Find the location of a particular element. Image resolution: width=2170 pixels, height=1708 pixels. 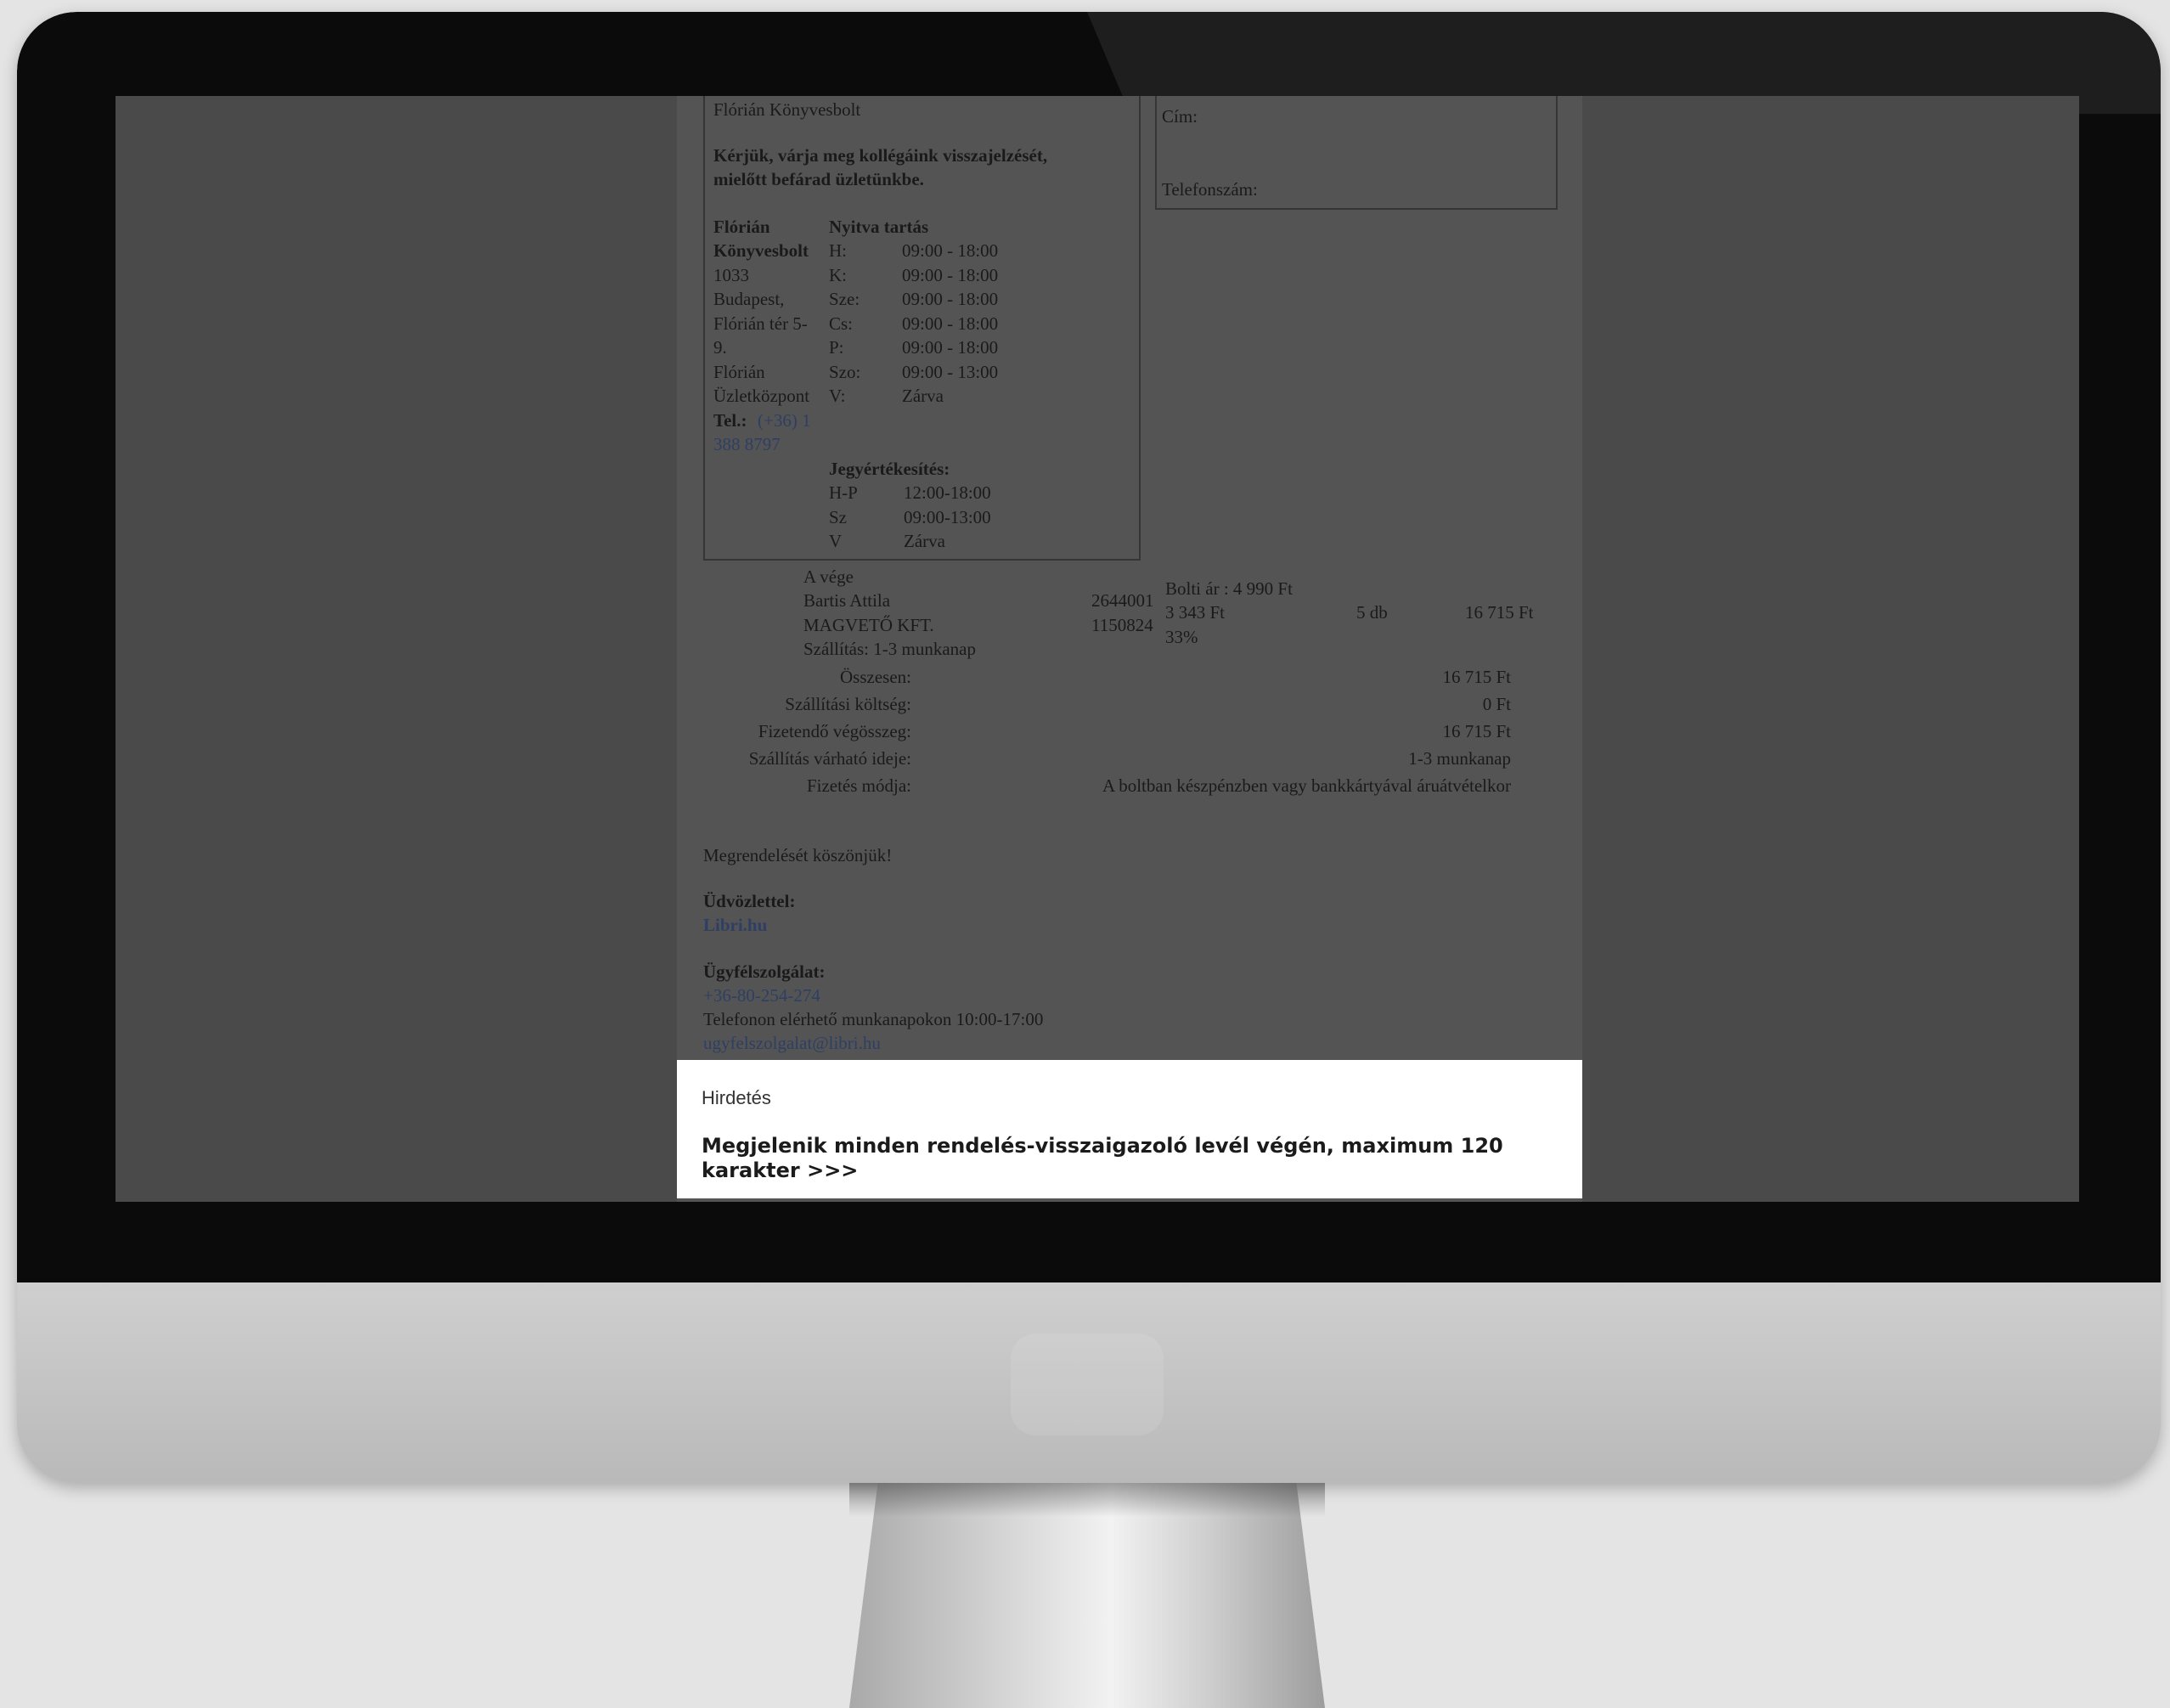

valuation-time: 09:00-13:00 is located at coordinates (948, 517).